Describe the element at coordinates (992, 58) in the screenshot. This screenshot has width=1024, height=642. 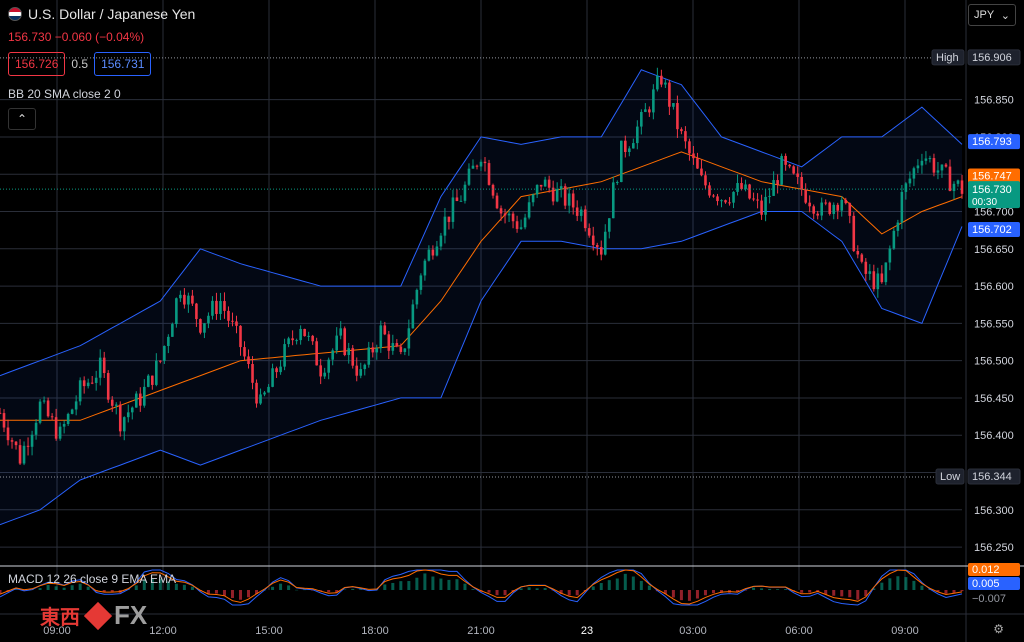
I see `high-value: 156.906` at that location.